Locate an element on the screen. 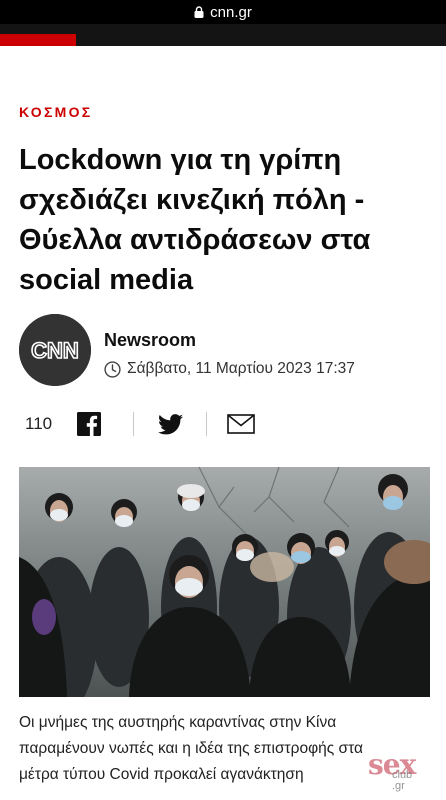  watermark-logo: sex club .gr is located at coordinates (393, 769).